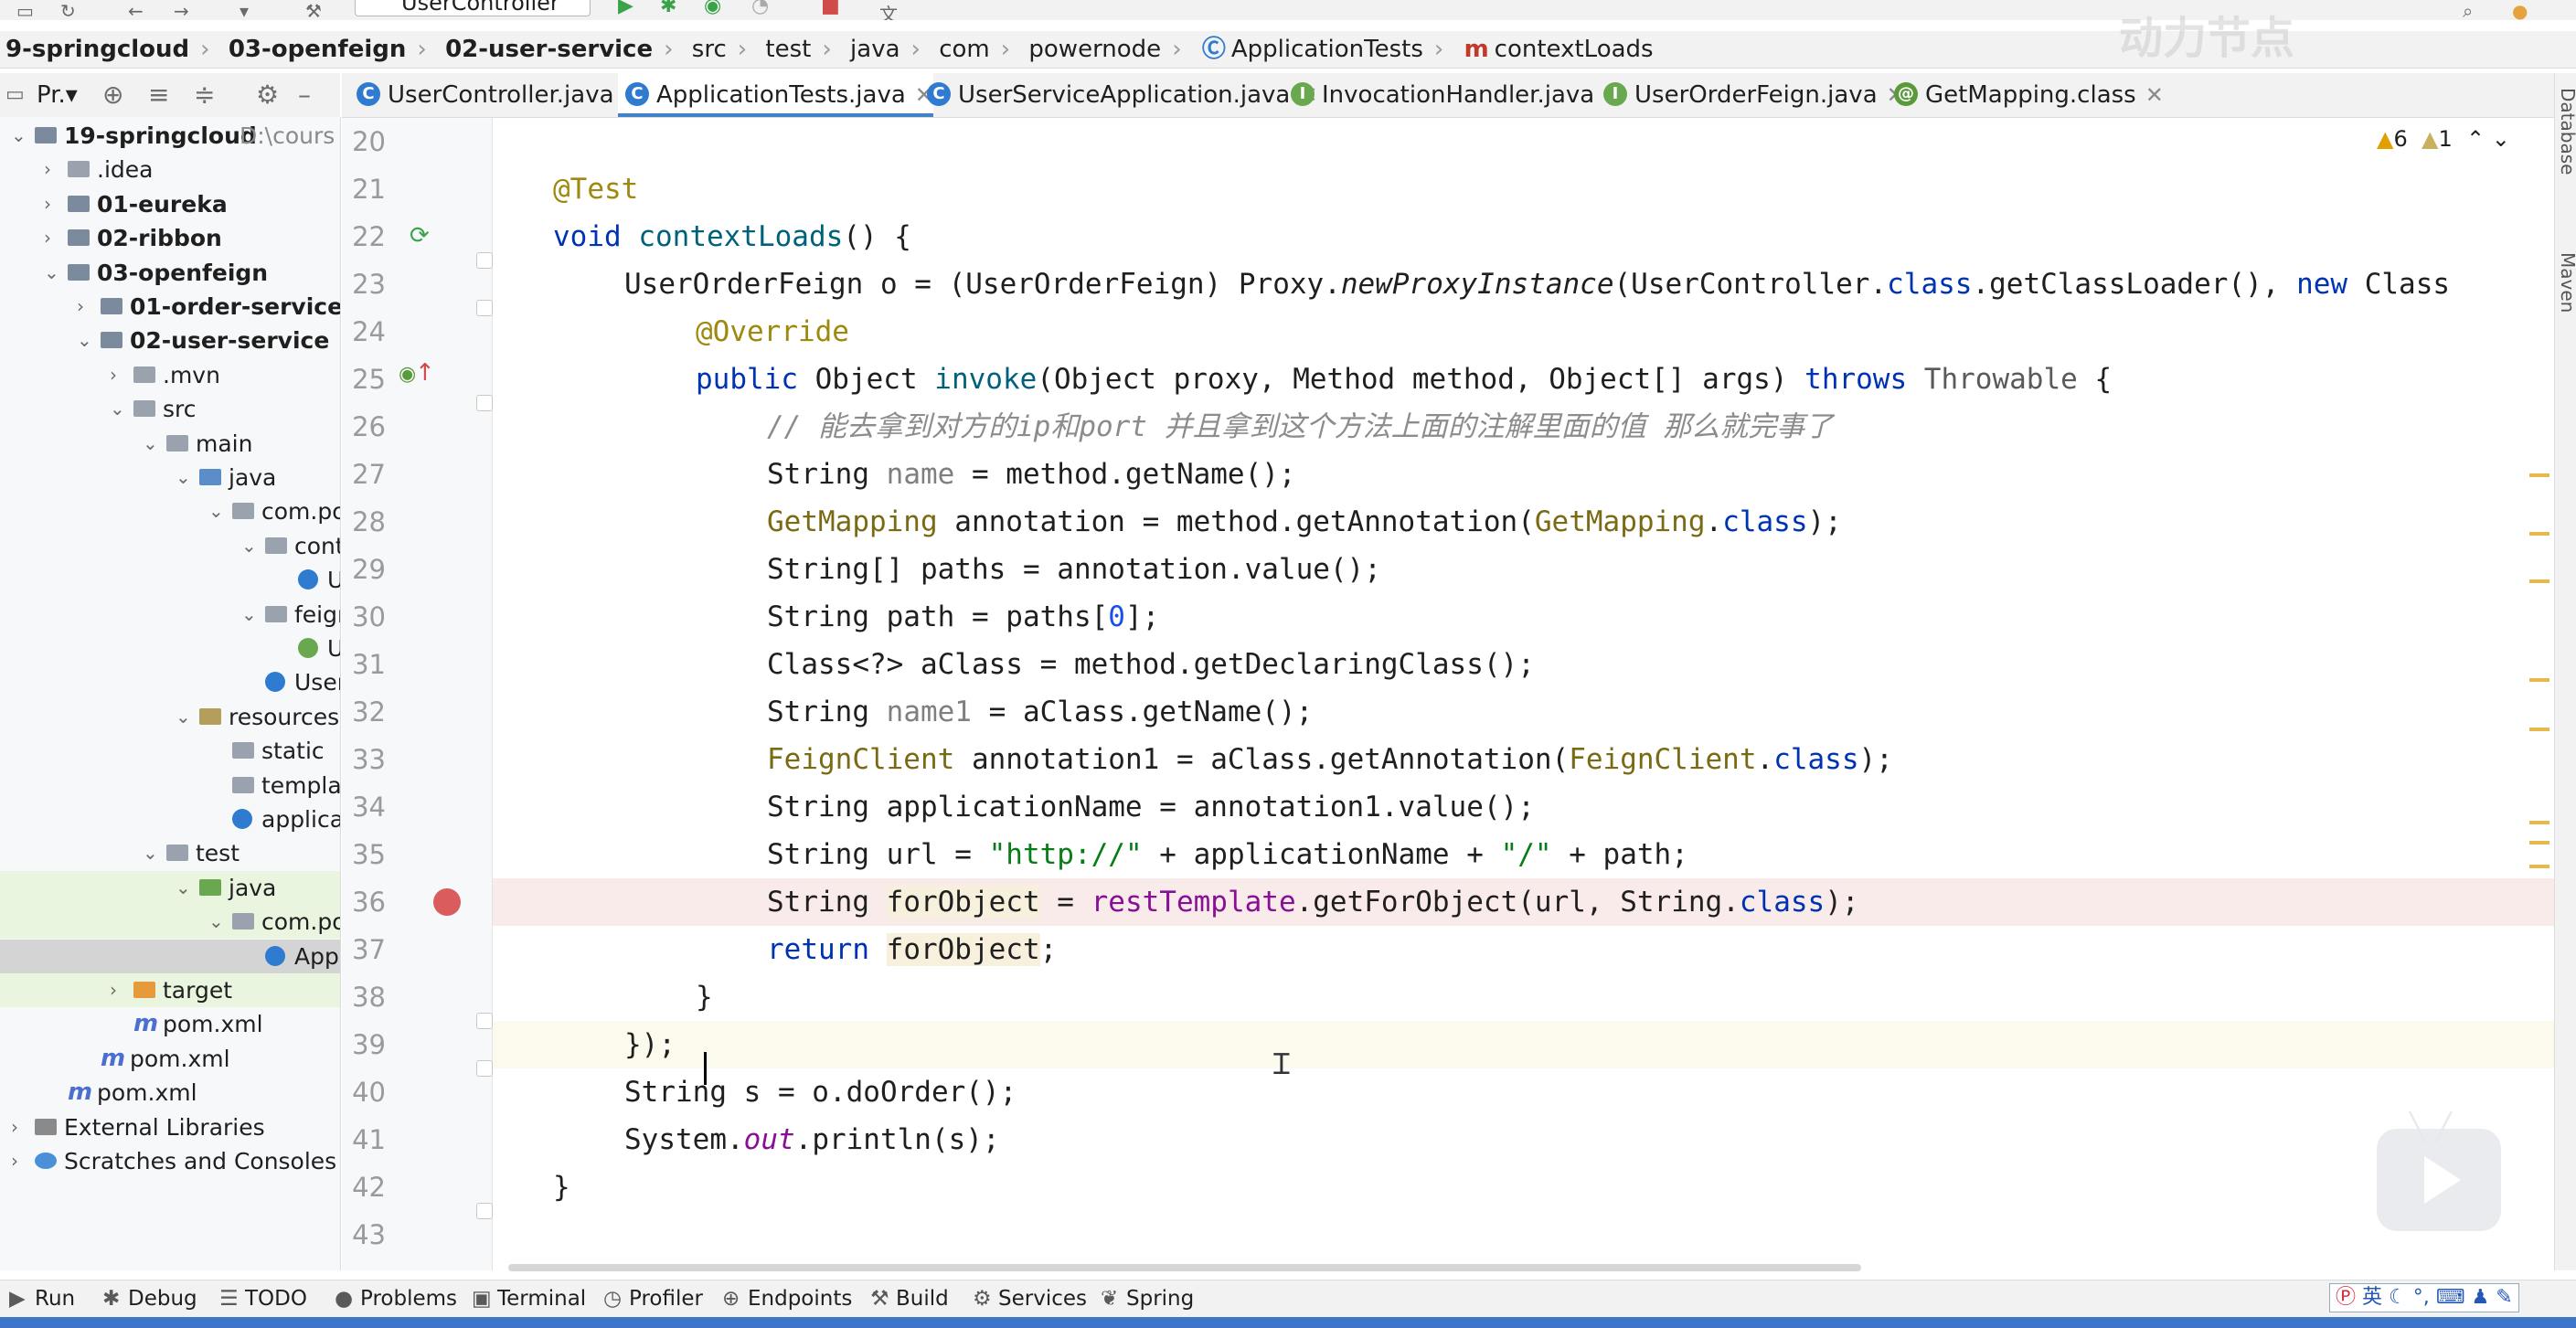 The height and width of the screenshot is (1328, 2576). I want to click on tab-user-controller: C UserController.java✕, so click(496, 95).